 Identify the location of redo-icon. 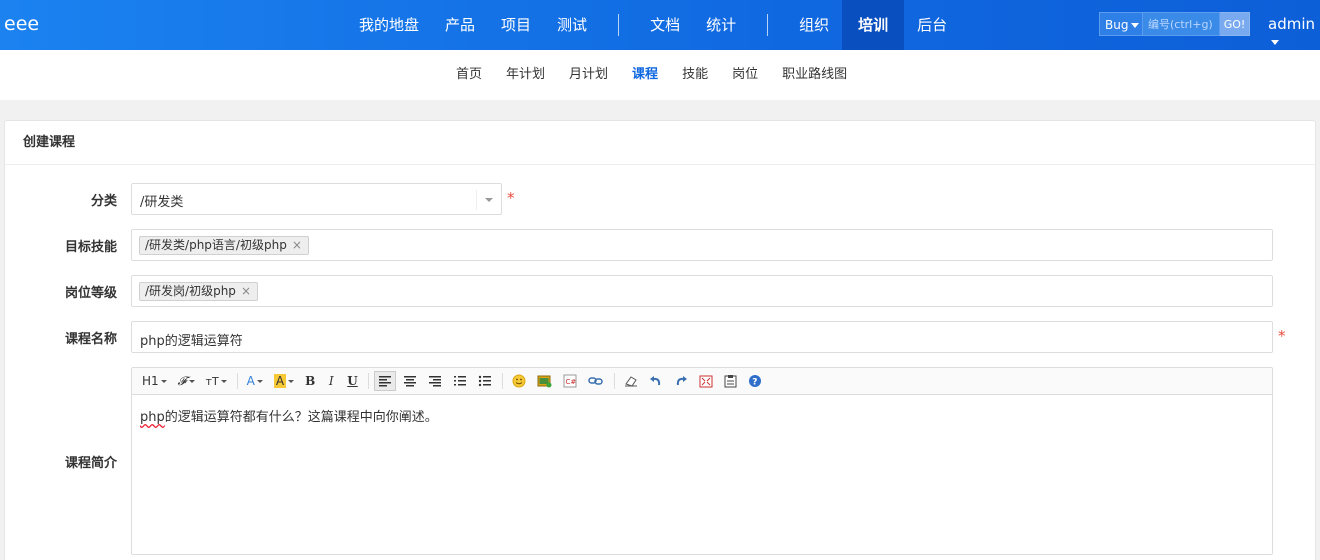
(681, 381).